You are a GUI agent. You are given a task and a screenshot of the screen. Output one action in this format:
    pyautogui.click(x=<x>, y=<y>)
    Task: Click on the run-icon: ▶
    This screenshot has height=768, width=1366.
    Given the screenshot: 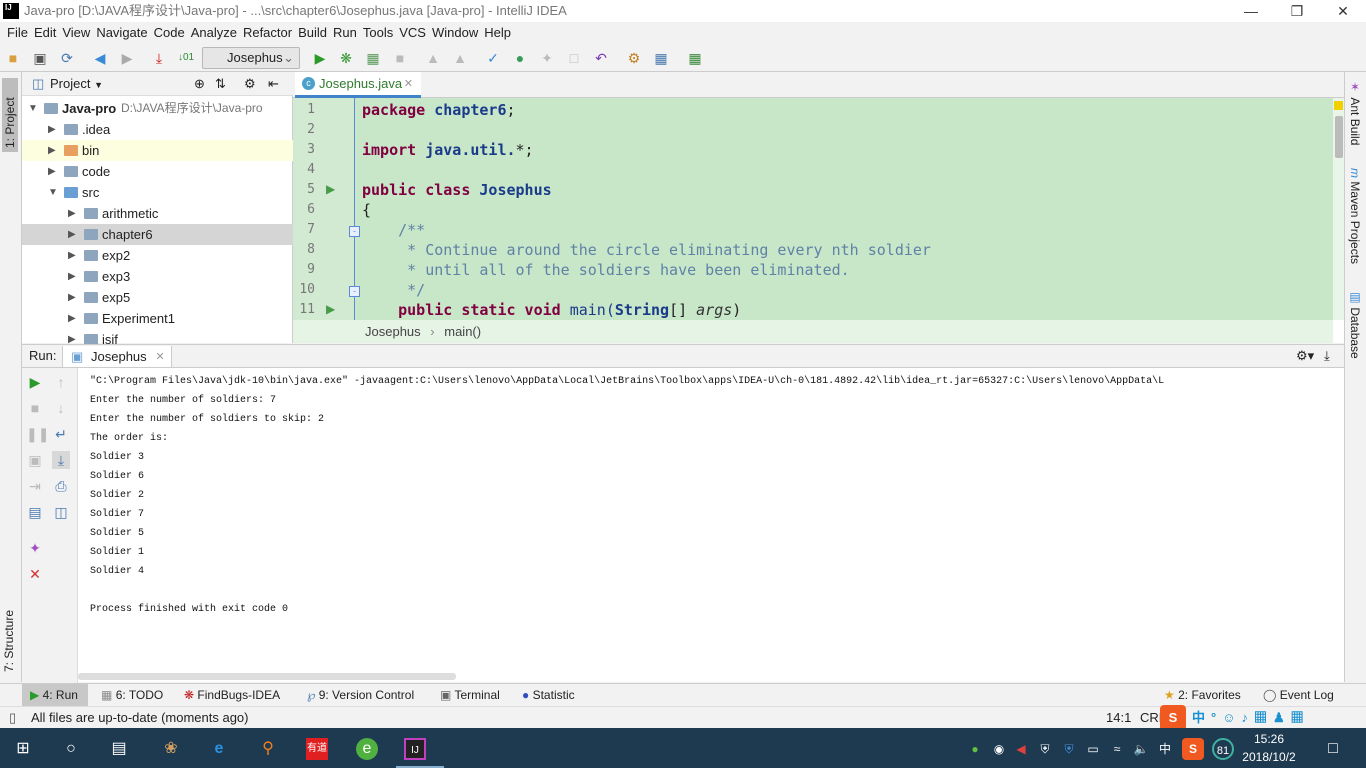 What is the action you would take?
    pyautogui.click(x=320, y=58)
    